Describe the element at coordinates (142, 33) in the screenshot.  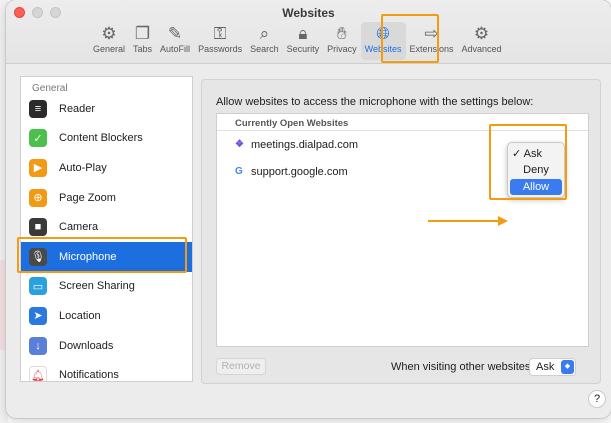
I see `tabs-icon: ❐` at that location.